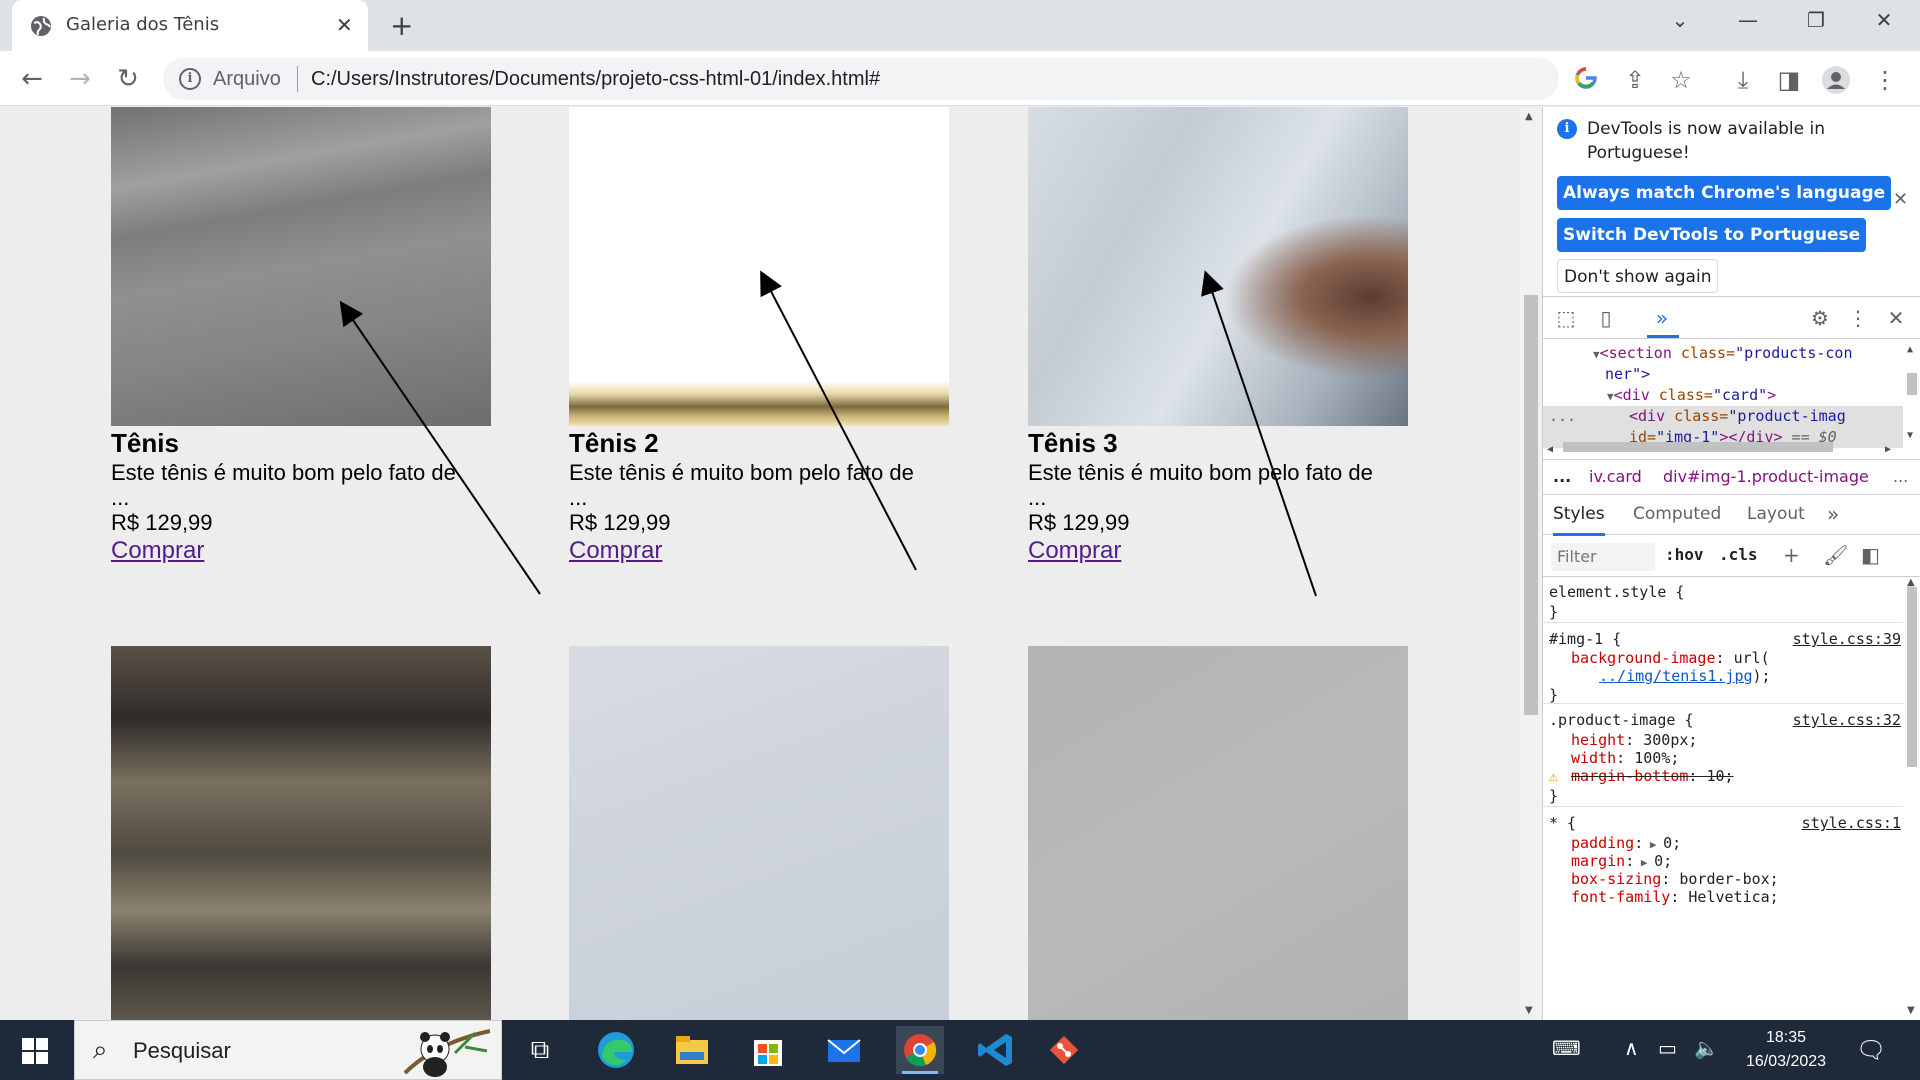 The width and height of the screenshot is (1920, 1080). Describe the element at coordinates (1888, 449) in the screenshot. I see `scroll-right-icon: ▶` at that location.